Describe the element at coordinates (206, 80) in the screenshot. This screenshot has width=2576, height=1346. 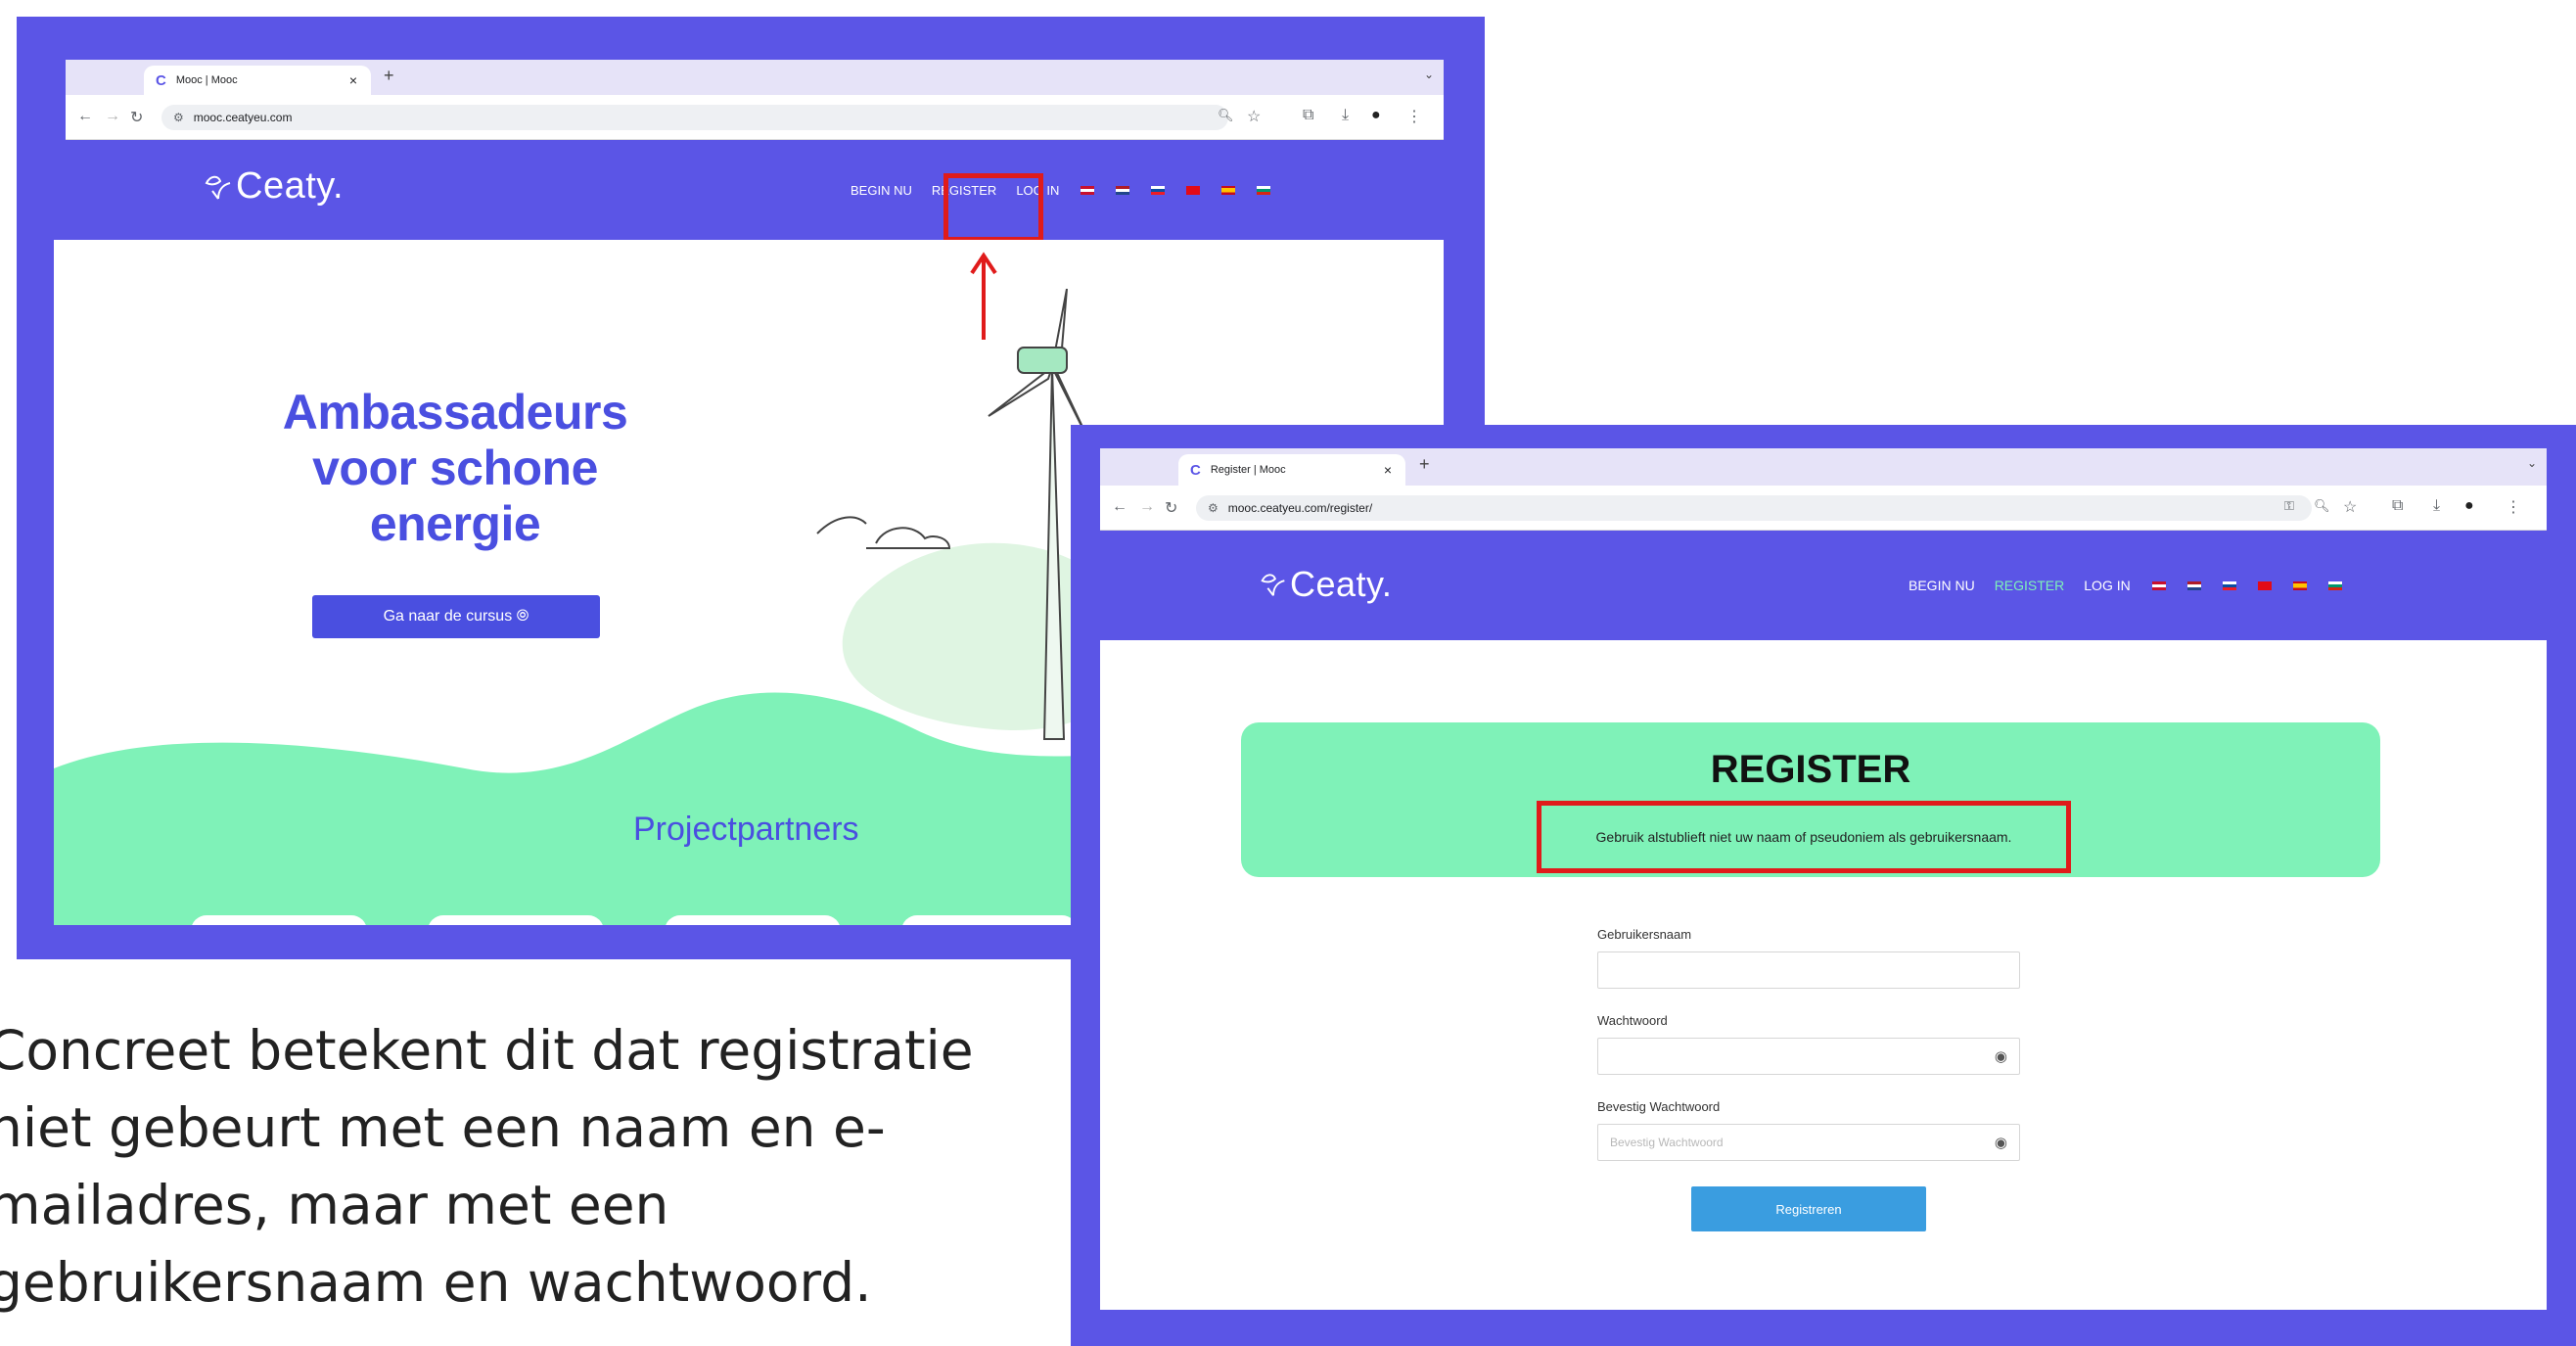
I see `tab-title: Mooc | Mooc` at that location.